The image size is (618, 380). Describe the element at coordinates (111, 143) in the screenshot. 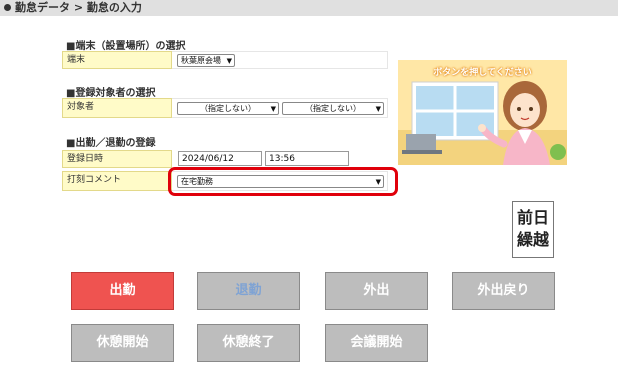

I see `section-title-attendance: ■出勤／退勤の登録` at that location.